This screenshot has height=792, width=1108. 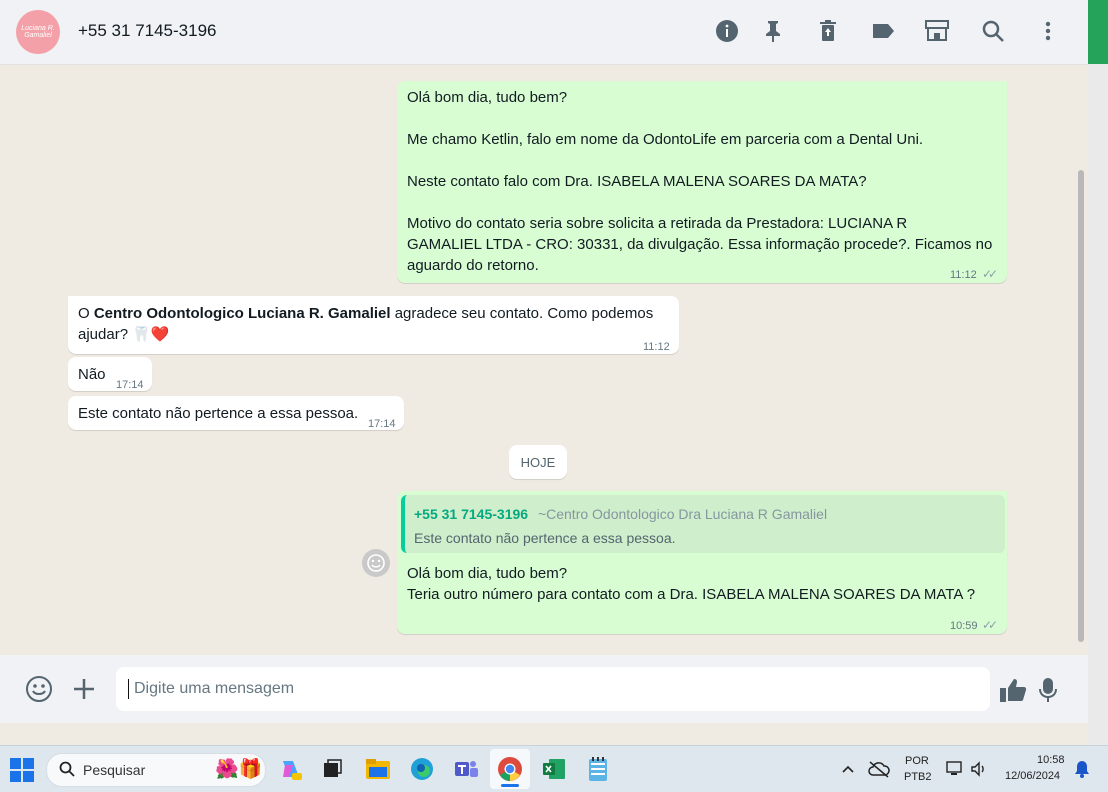 What do you see at coordinates (879, 769) in the screenshot?
I see `cloud-offline-icon` at bounding box center [879, 769].